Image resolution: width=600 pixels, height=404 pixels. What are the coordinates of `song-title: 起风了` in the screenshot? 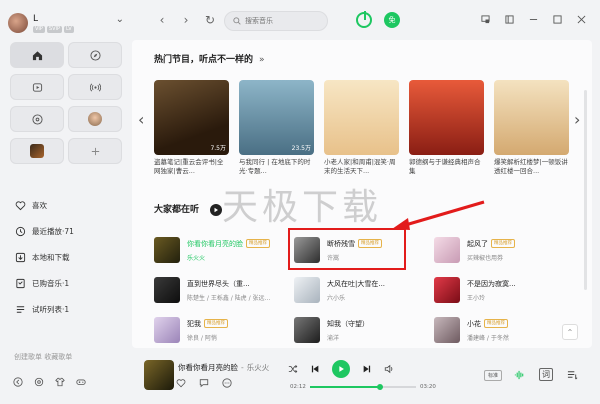 It's located at (477, 244).